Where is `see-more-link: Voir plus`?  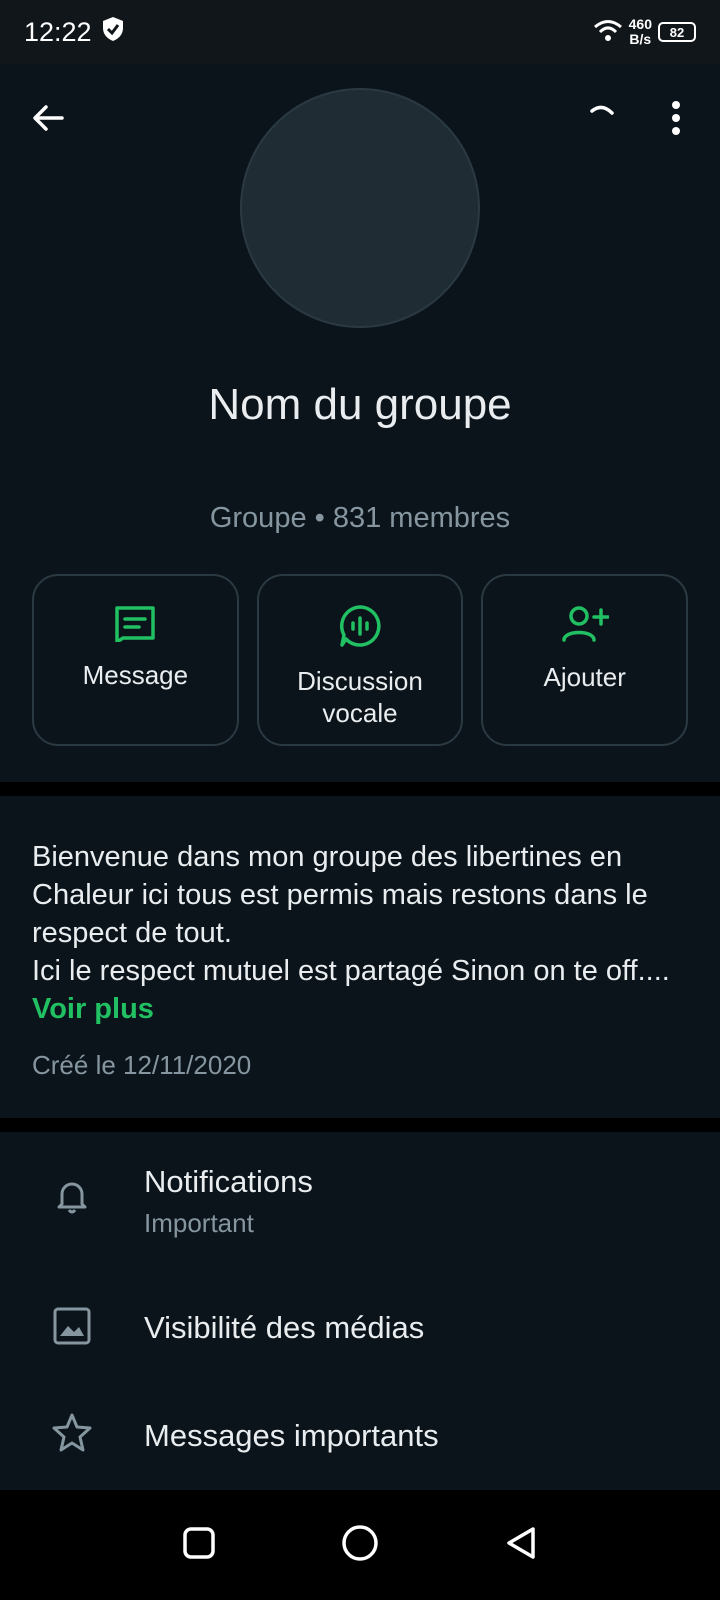
see-more-link: Voir plus is located at coordinates (93, 1009).